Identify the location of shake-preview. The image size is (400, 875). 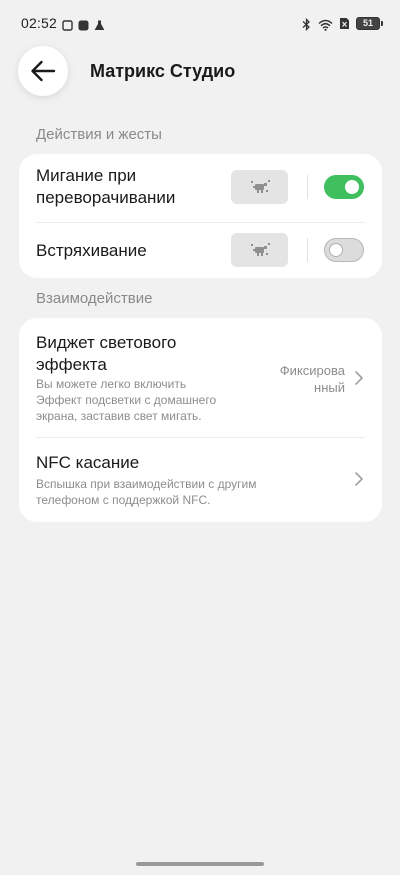
(259, 250).